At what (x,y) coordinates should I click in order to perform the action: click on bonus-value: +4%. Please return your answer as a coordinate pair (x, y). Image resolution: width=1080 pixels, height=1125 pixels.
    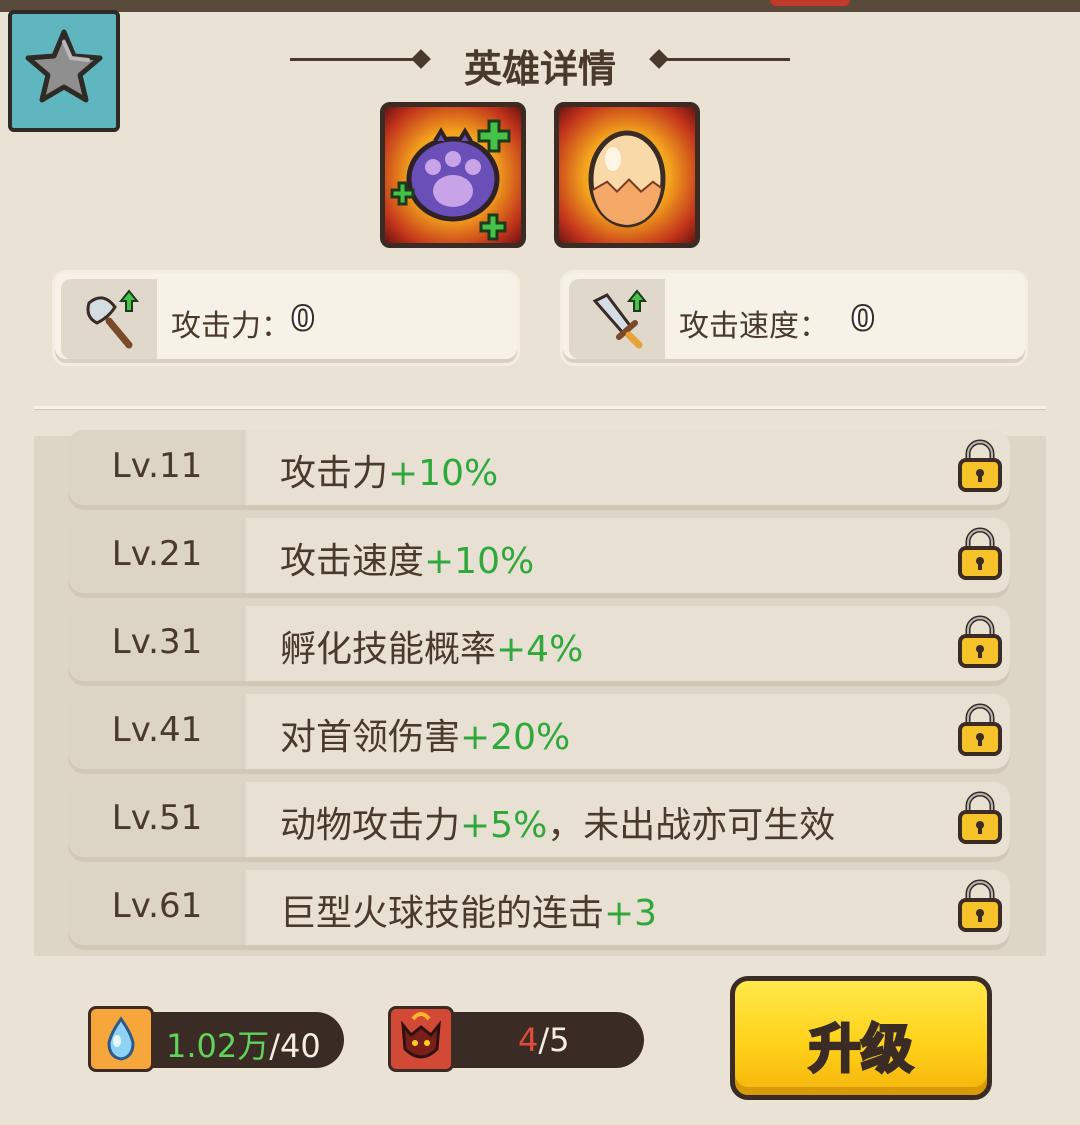
    Looking at the image, I should click on (540, 649).